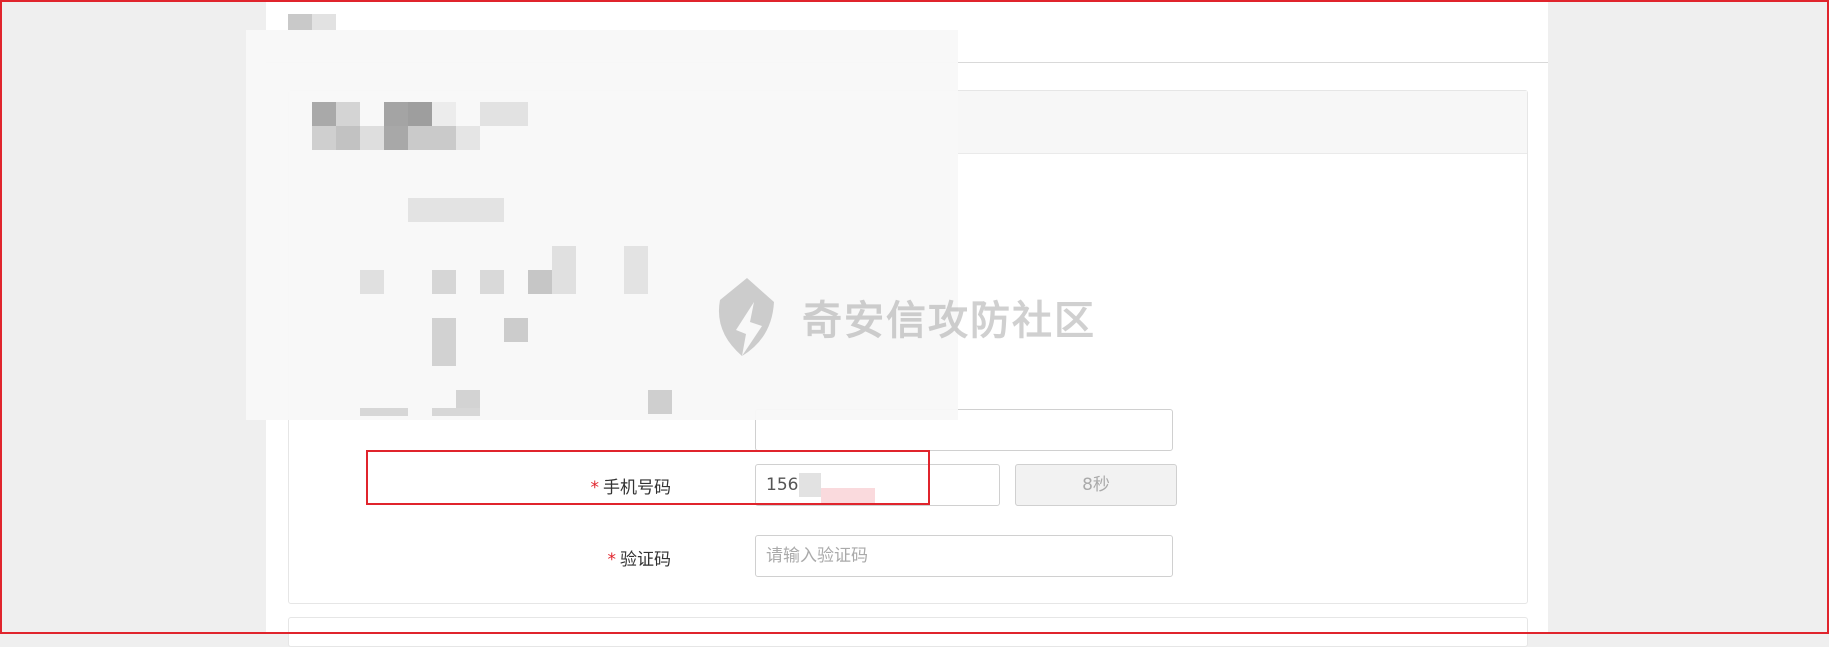  I want to click on code-label: * 验证码, so click(591, 557).